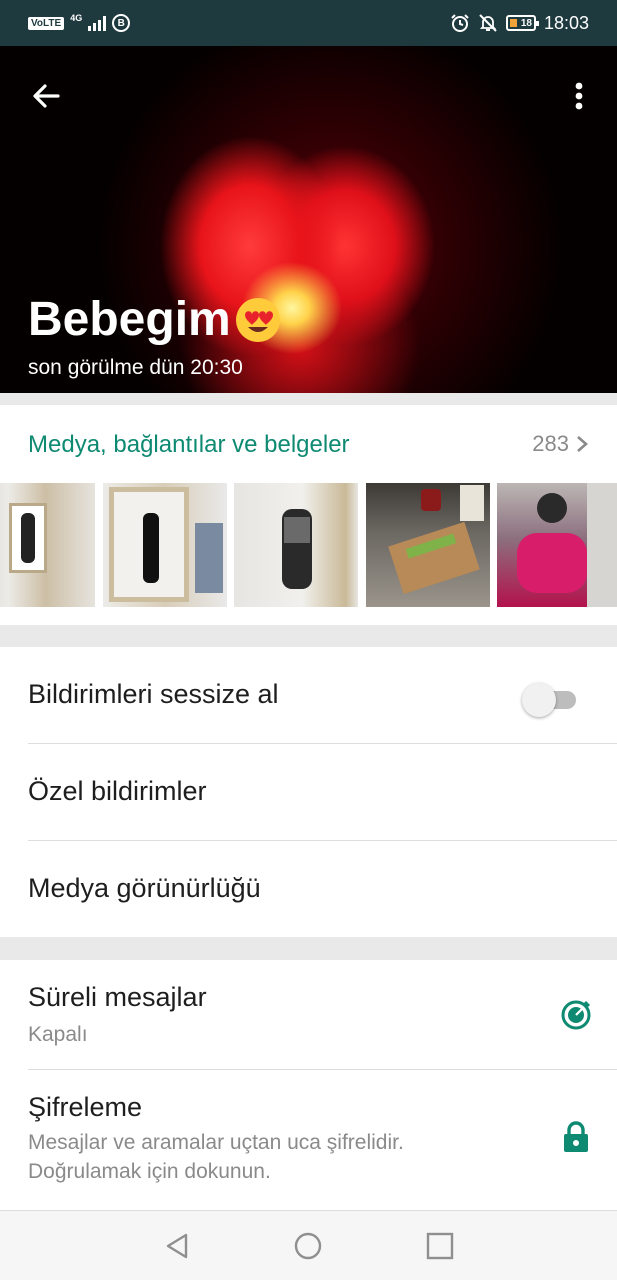 The height and width of the screenshot is (1280, 617). I want to click on custom-notifications-row: Özel bildirimler, so click(308, 792).